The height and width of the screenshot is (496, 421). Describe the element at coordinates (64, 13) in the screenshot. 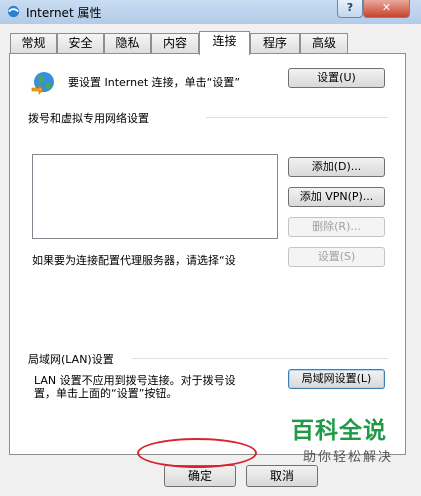

I see `window-title: Internet 属性` at that location.